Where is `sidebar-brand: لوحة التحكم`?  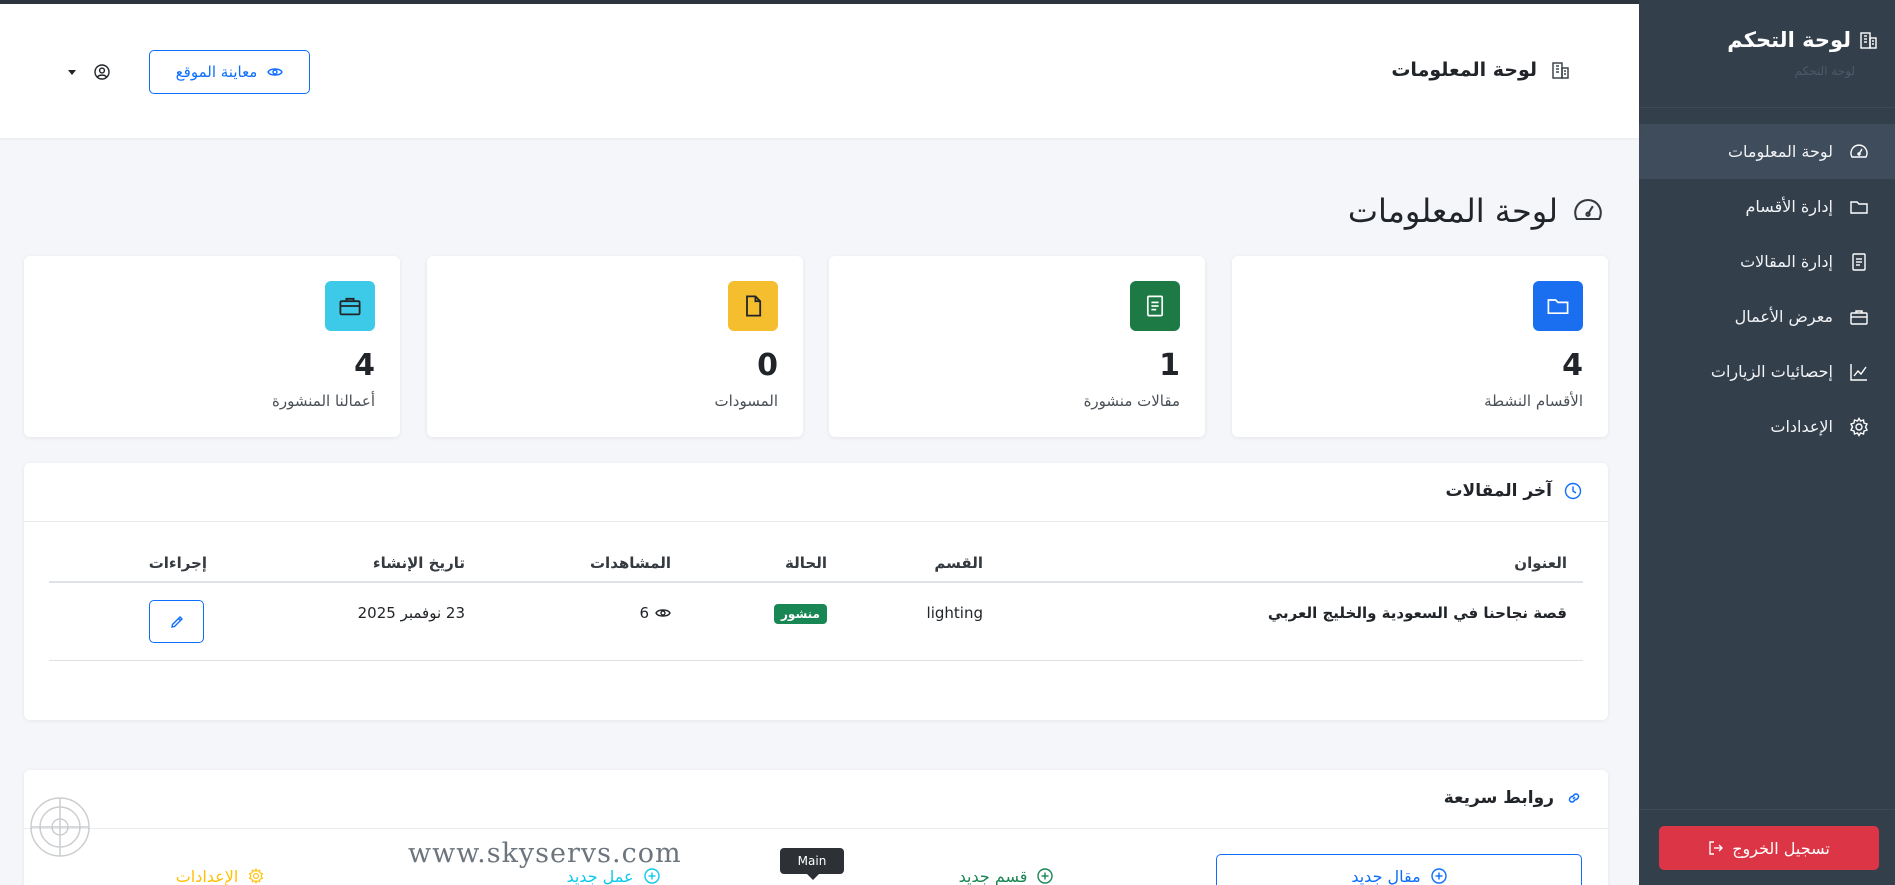
sidebar-brand: لوحة التحكم is located at coordinates (1803, 40).